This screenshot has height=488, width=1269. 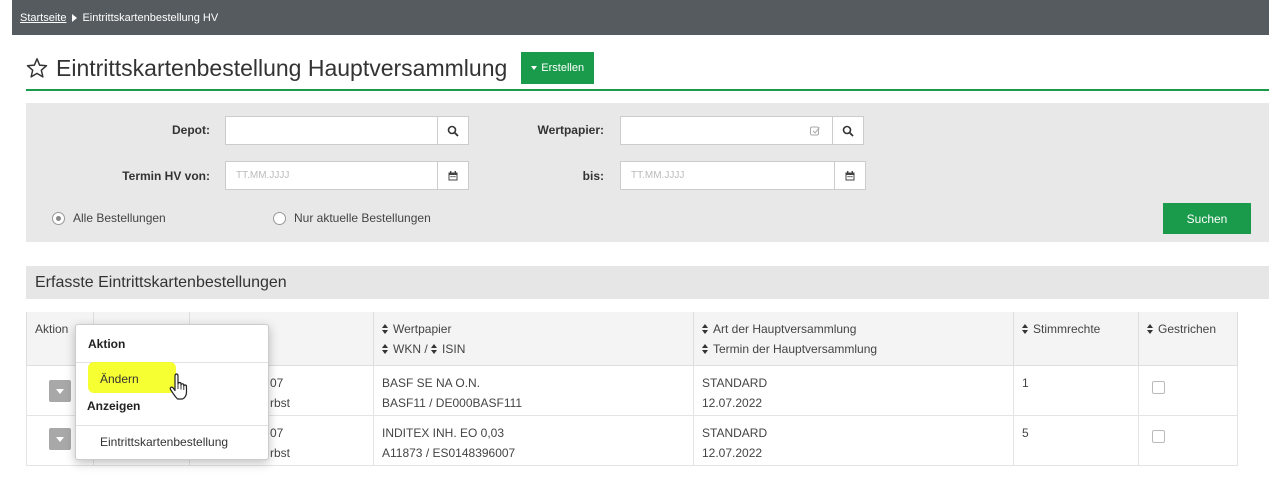 I want to click on menu-divider, so click(x=172, y=425).